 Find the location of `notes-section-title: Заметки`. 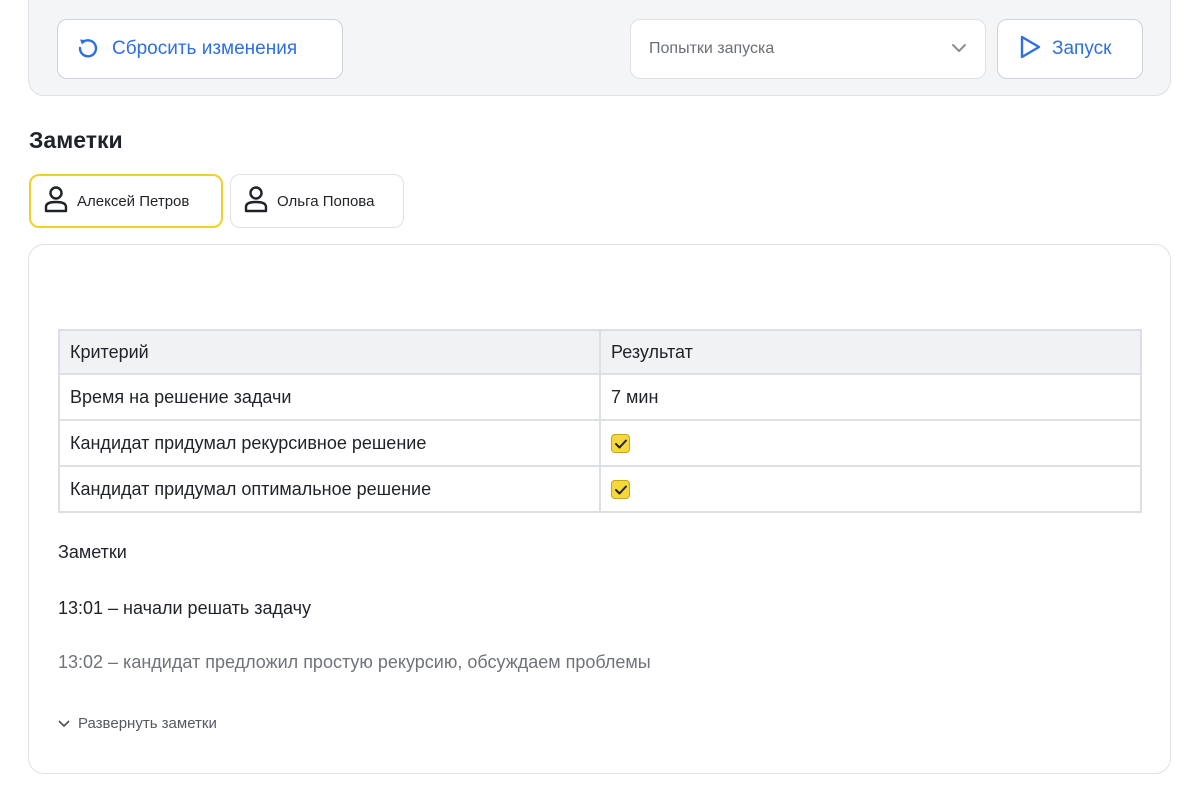

notes-section-title: Заметки is located at coordinates (76, 140).